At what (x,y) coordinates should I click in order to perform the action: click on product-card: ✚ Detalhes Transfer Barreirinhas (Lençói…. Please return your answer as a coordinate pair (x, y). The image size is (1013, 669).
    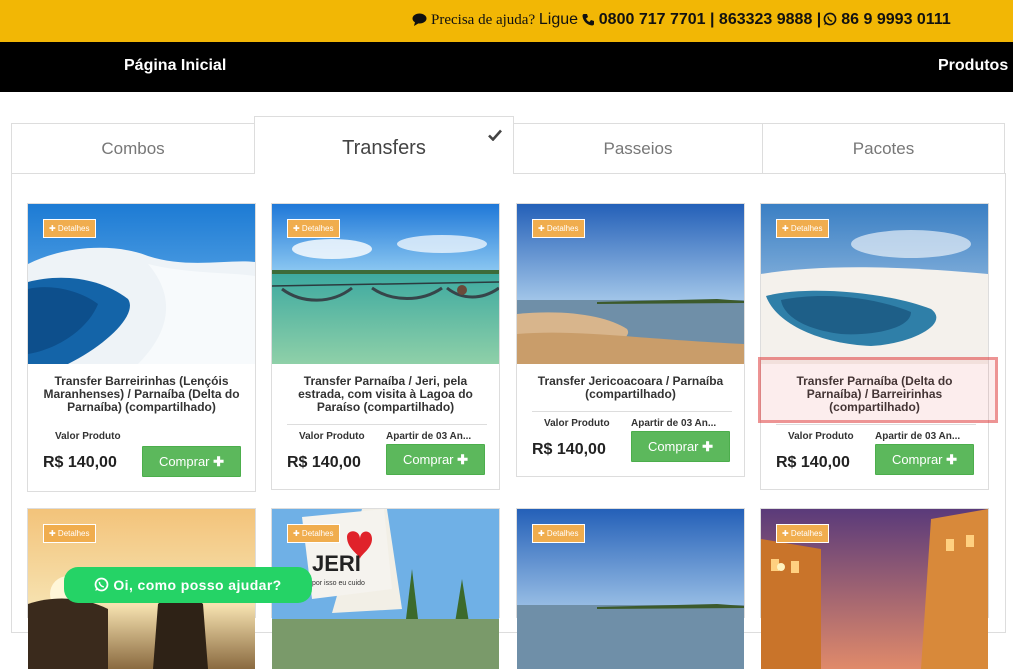
    Looking at the image, I should click on (141, 347).